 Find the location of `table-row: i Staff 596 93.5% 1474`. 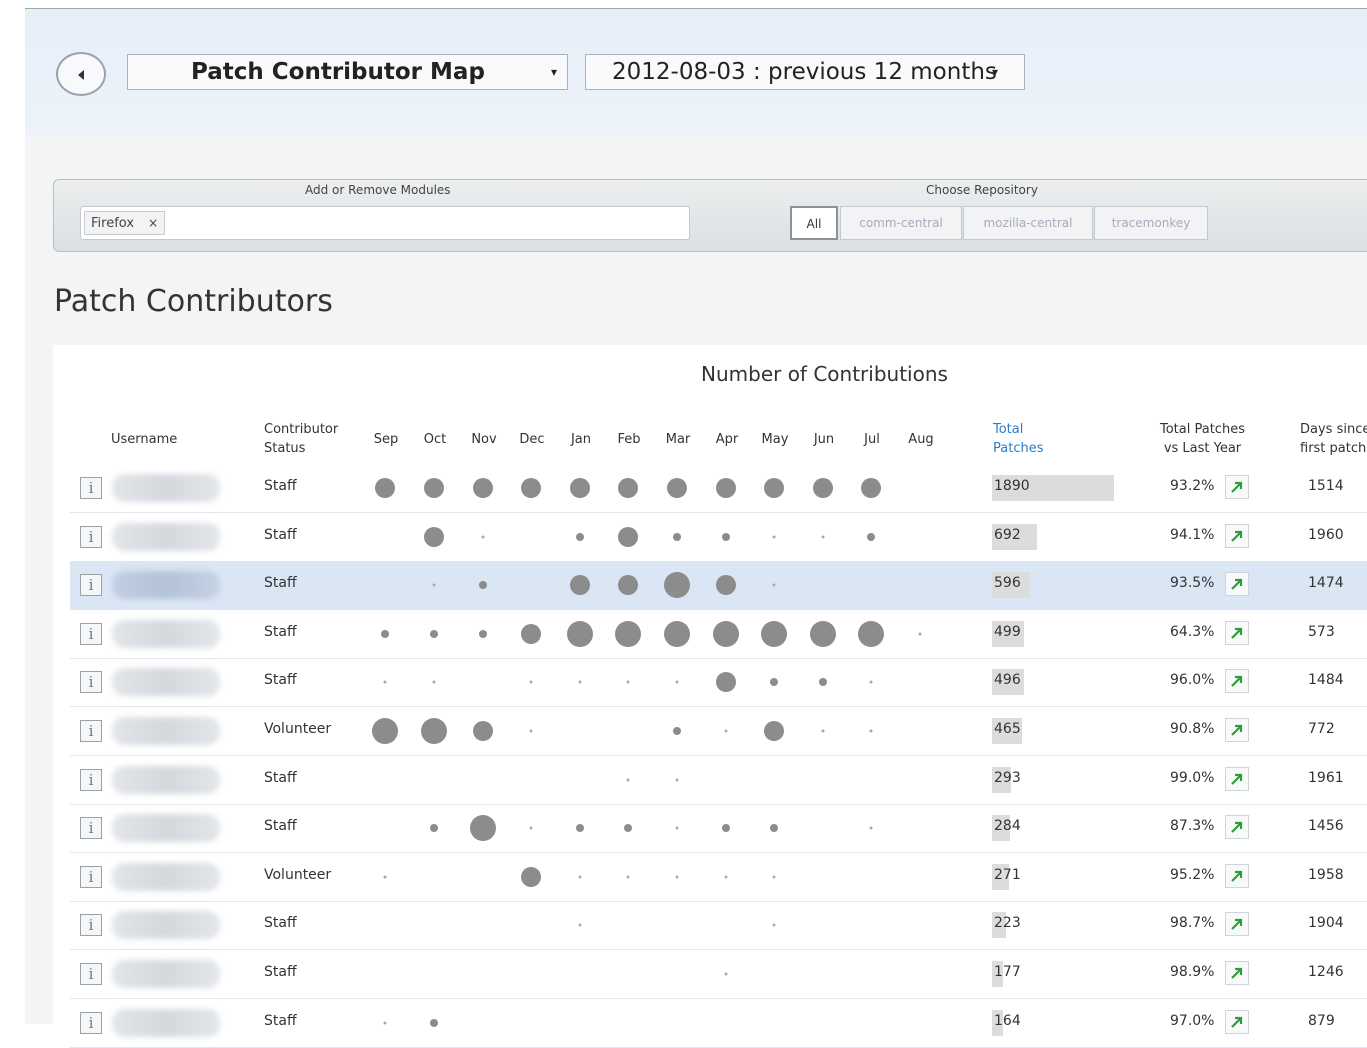

table-row: i Staff 596 93.5% 1474 is located at coordinates (718, 586).